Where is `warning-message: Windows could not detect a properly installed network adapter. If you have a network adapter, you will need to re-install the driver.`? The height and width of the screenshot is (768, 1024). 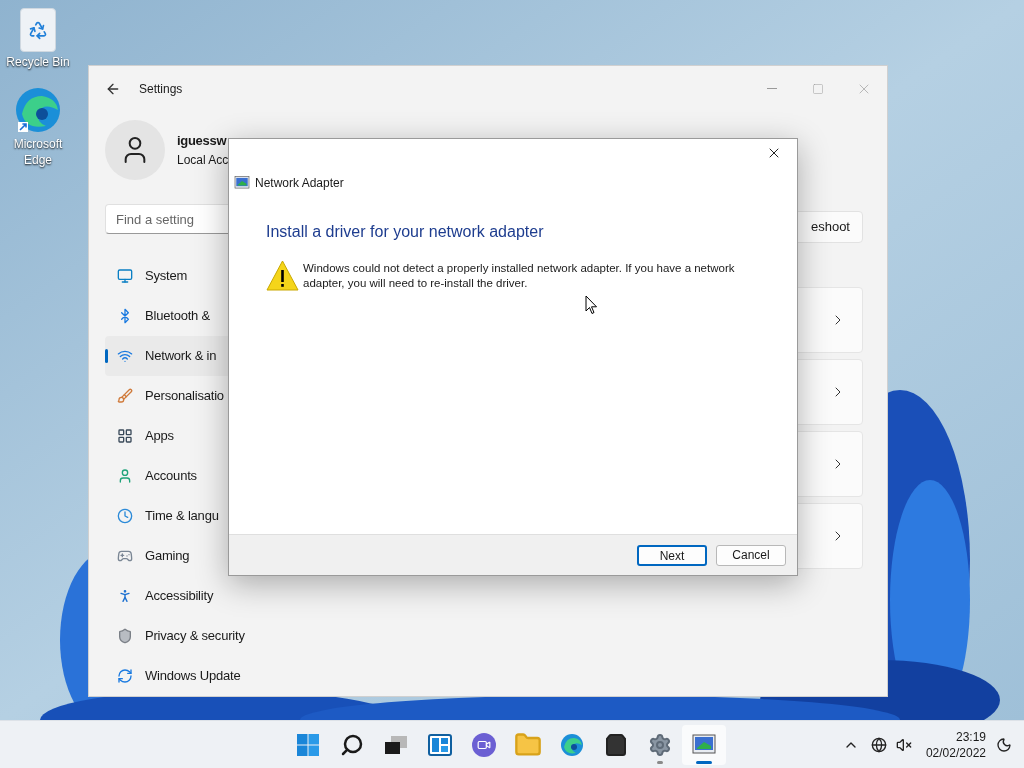
warning-message: Windows could not detect a properly installed network adapter. If you have a network adapter, you will need to re-install the driver. is located at coordinates (519, 276).